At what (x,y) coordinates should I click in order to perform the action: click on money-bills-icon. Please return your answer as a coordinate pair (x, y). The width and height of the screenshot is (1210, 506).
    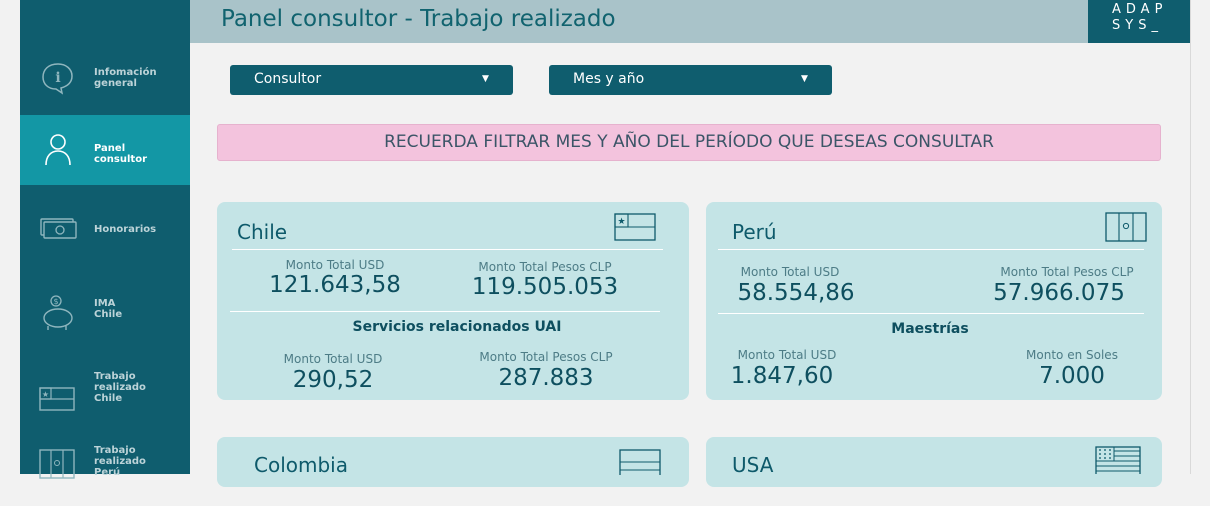
    Looking at the image, I should click on (58, 228).